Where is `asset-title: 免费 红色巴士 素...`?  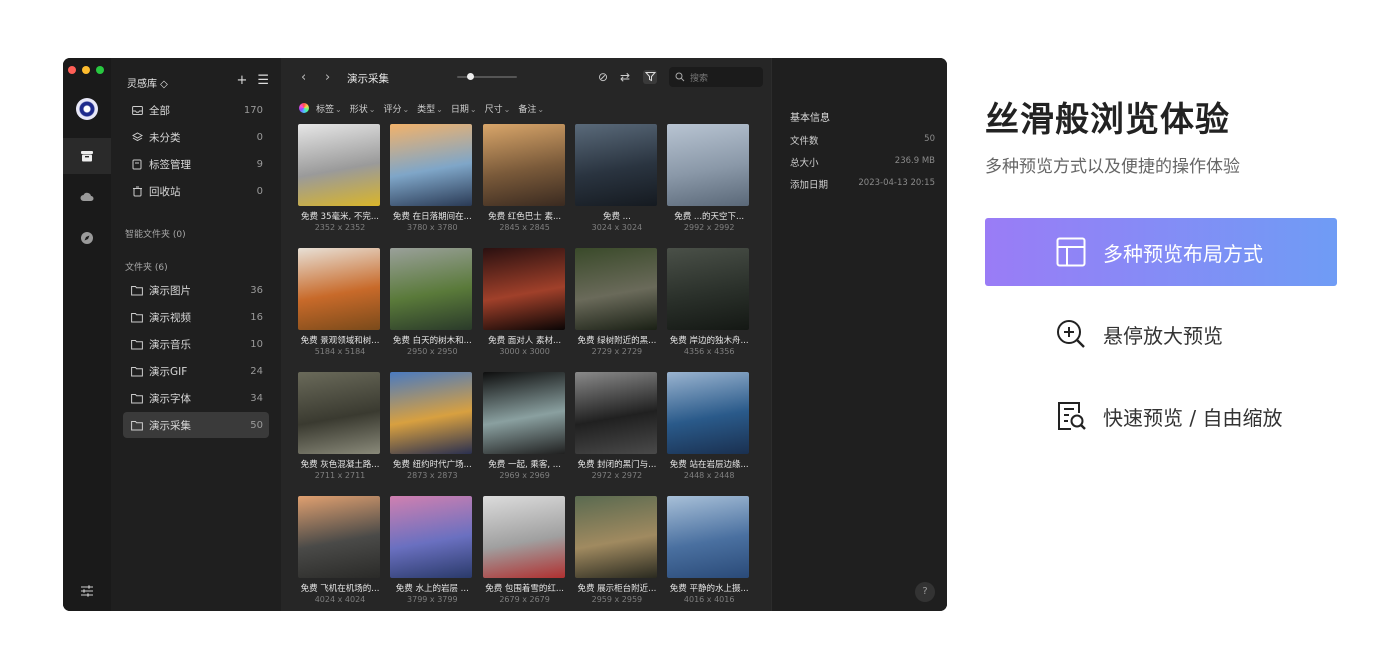 asset-title: 免费 红色巴士 素... is located at coordinates (525, 217).